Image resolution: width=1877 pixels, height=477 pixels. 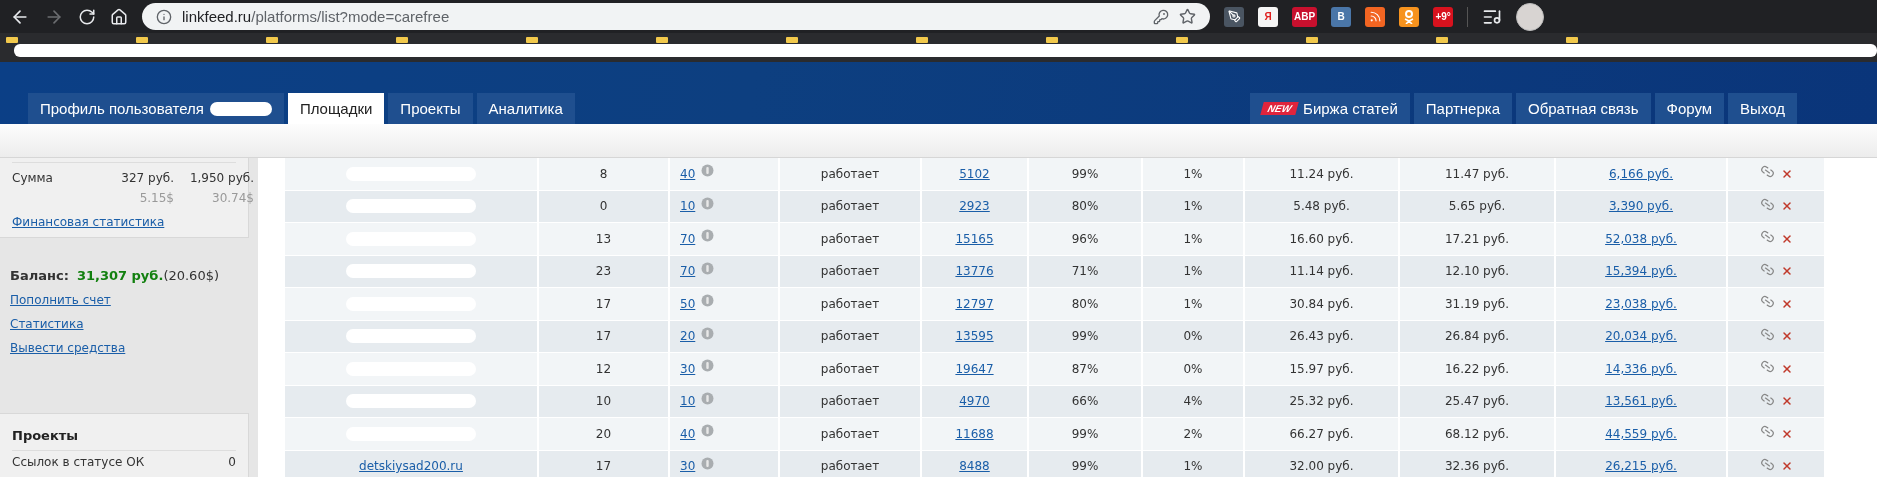 What do you see at coordinates (1641, 368) in the screenshot?
I see `total-link: 14,336 руб.` at bounding box center [1641, 368].